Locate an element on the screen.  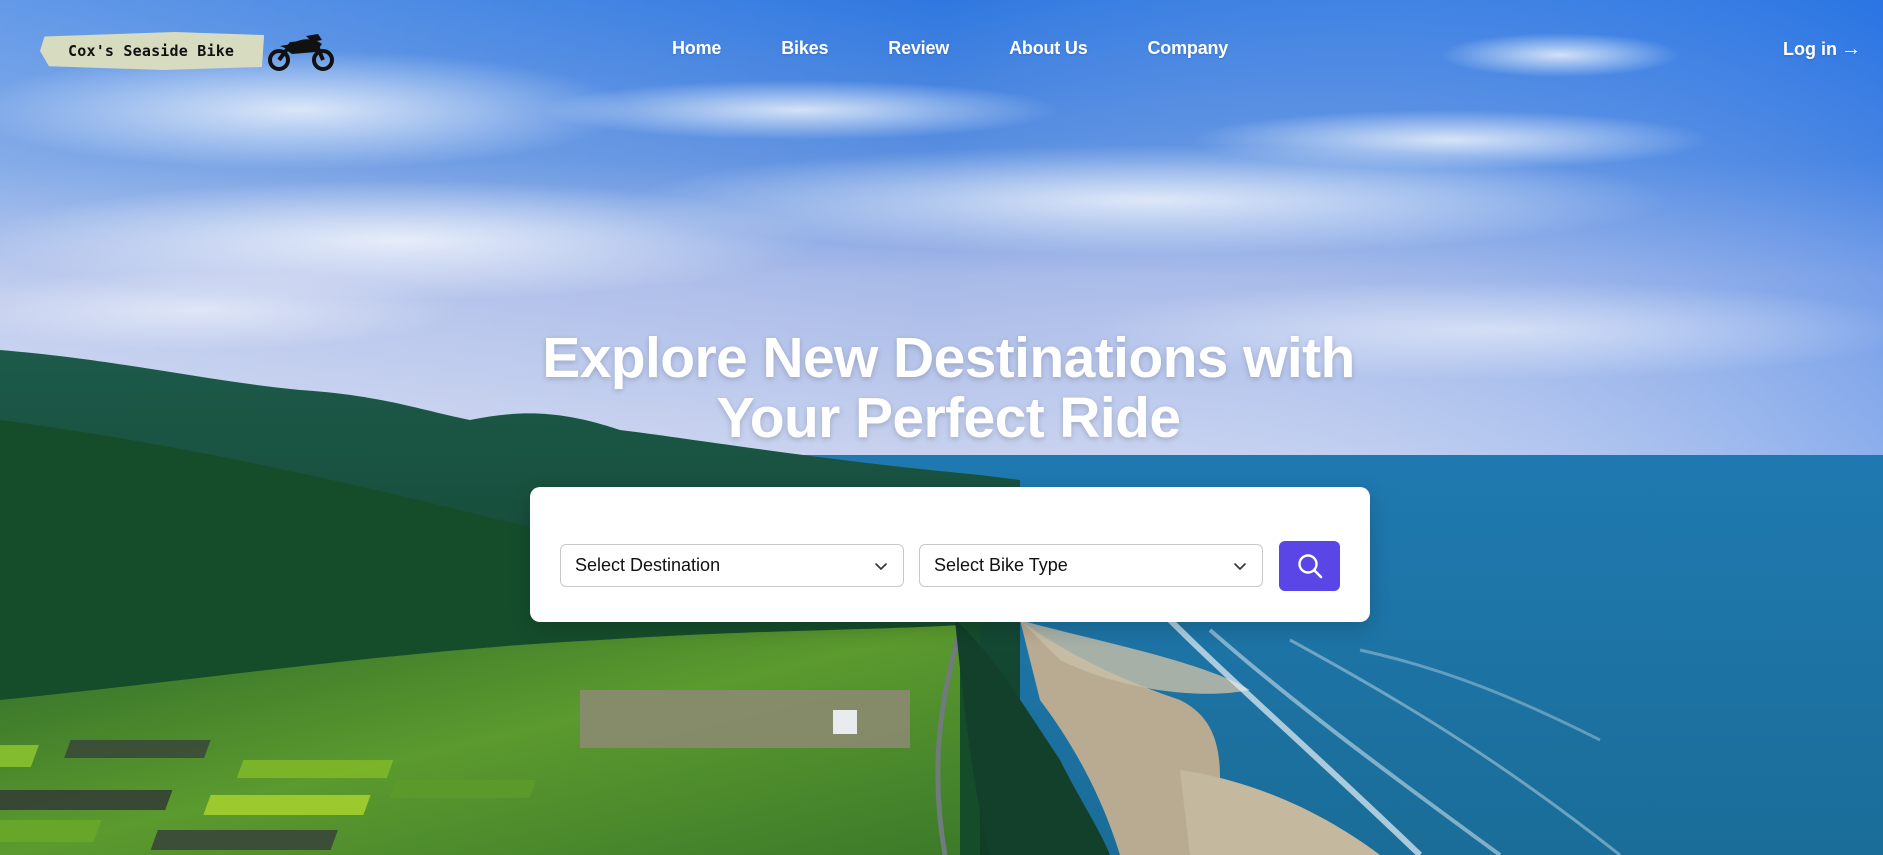
search-button is located at coordinates (1309, 566).